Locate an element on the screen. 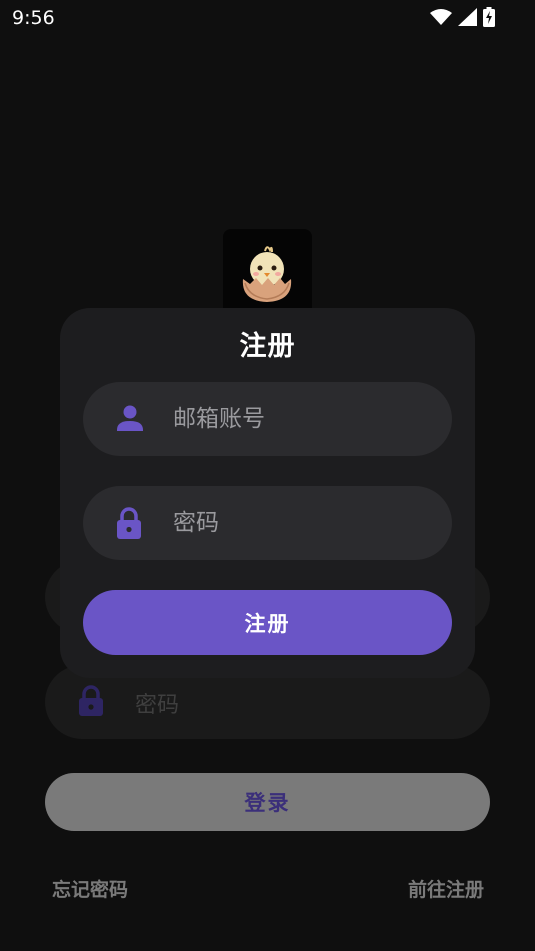 The height and width of the screenshot is (951, 535). password-field is located at coordinates (267, 523).